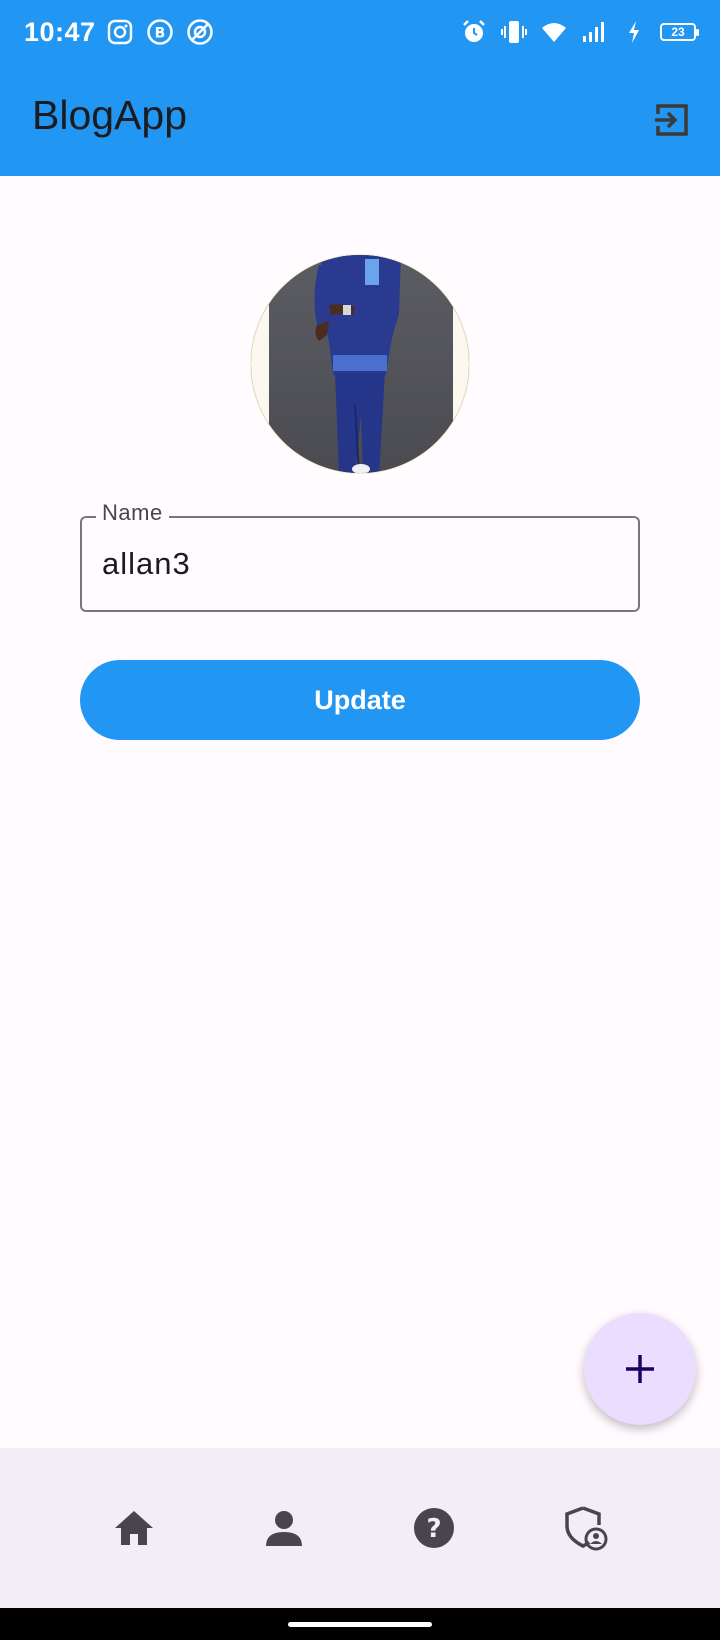 Image resolution: width=720 pixels, height=1640 pixels. I want to click on nav-profile, so click(284, 1528).